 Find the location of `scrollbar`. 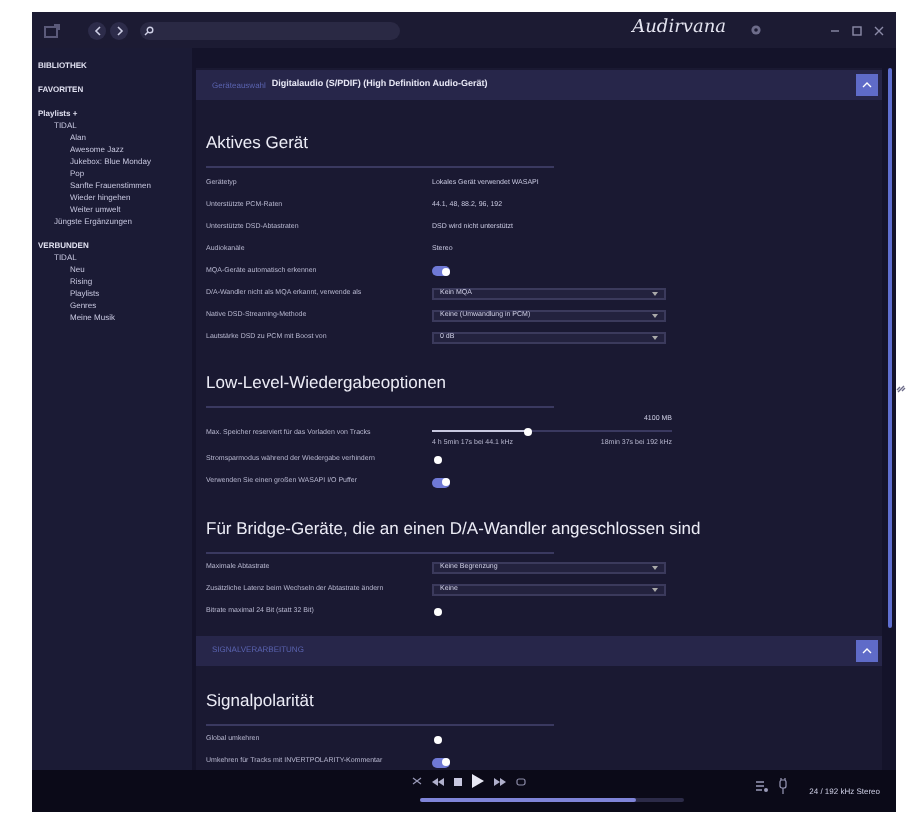

scrollbar is located at coordinates (889, 348).